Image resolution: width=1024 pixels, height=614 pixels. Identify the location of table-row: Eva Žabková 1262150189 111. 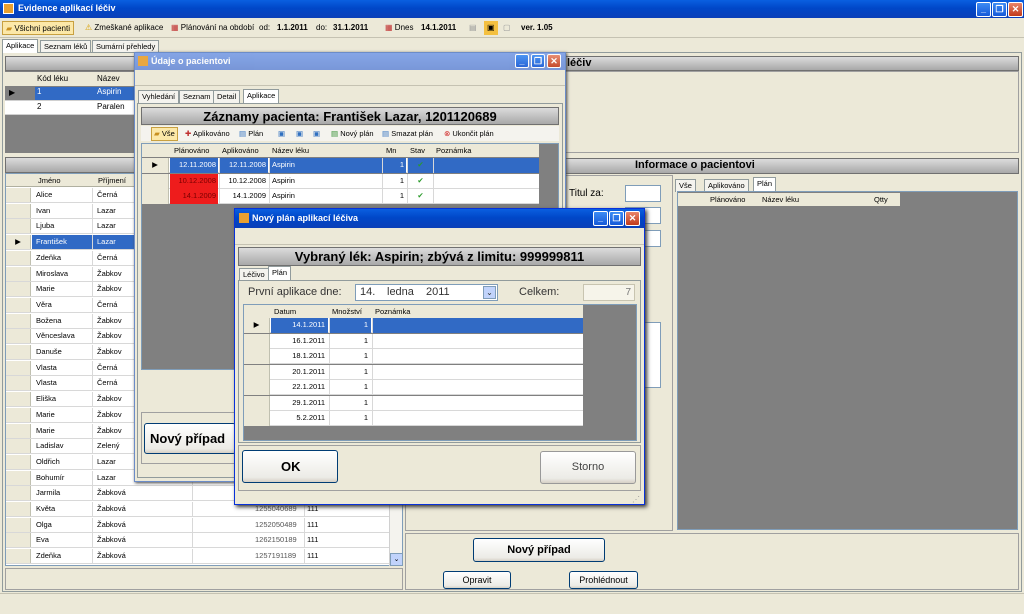
(197, 541).